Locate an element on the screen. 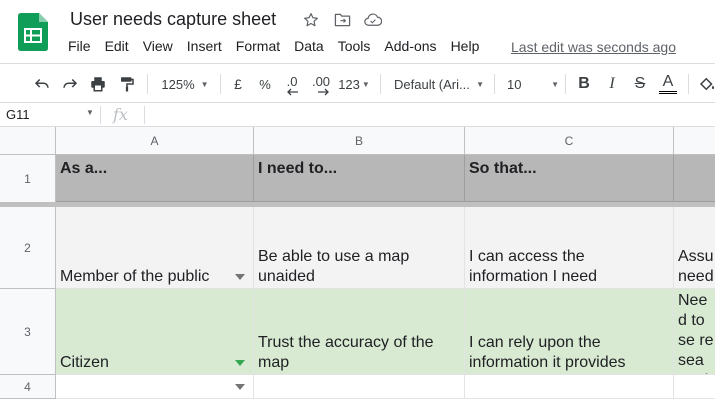 This screenshot has width=715, height=402. select-all-corner is located at coordinates (28, 141).